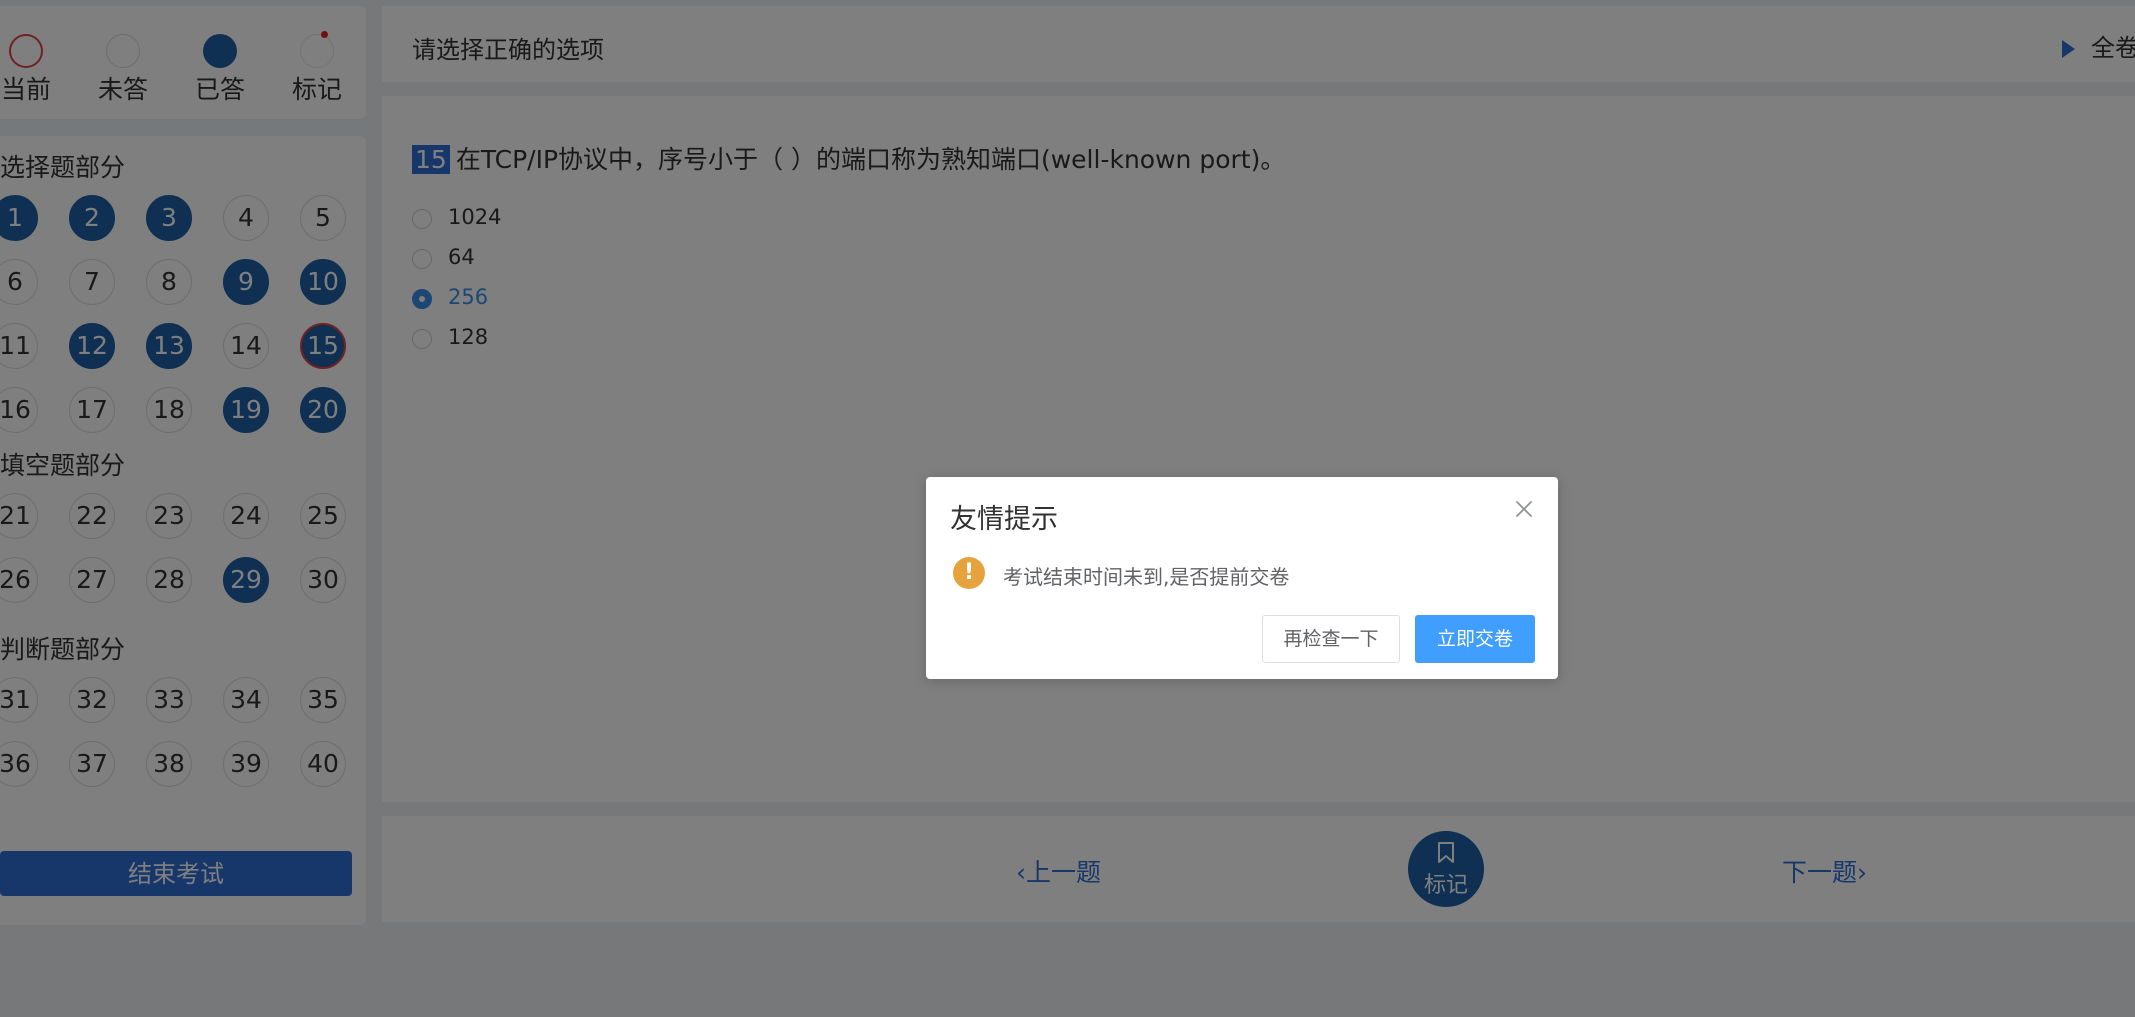 The height and width of the screenshot is (1017, 2135). What do you see at coordinates (969, 573) in the screenshot?
I see `warning-icon: !` at bounding box center [969, 573].